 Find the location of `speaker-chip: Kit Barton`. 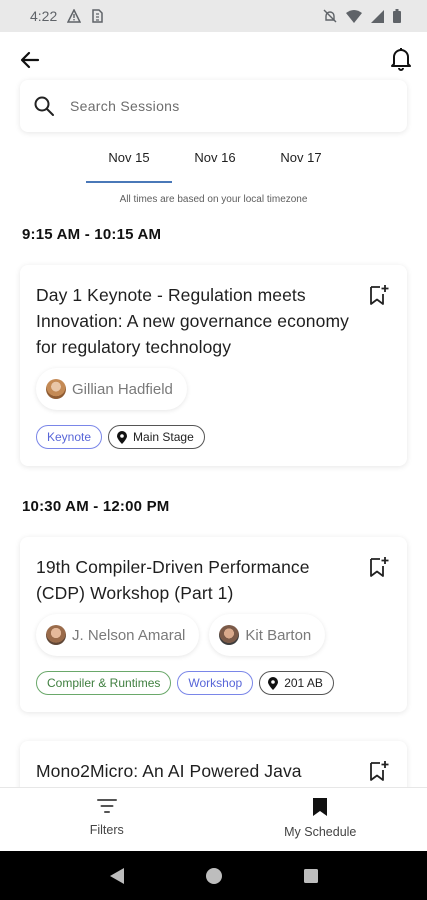

speaker-chip: Kit Barton is located at coordinates (267, 635).